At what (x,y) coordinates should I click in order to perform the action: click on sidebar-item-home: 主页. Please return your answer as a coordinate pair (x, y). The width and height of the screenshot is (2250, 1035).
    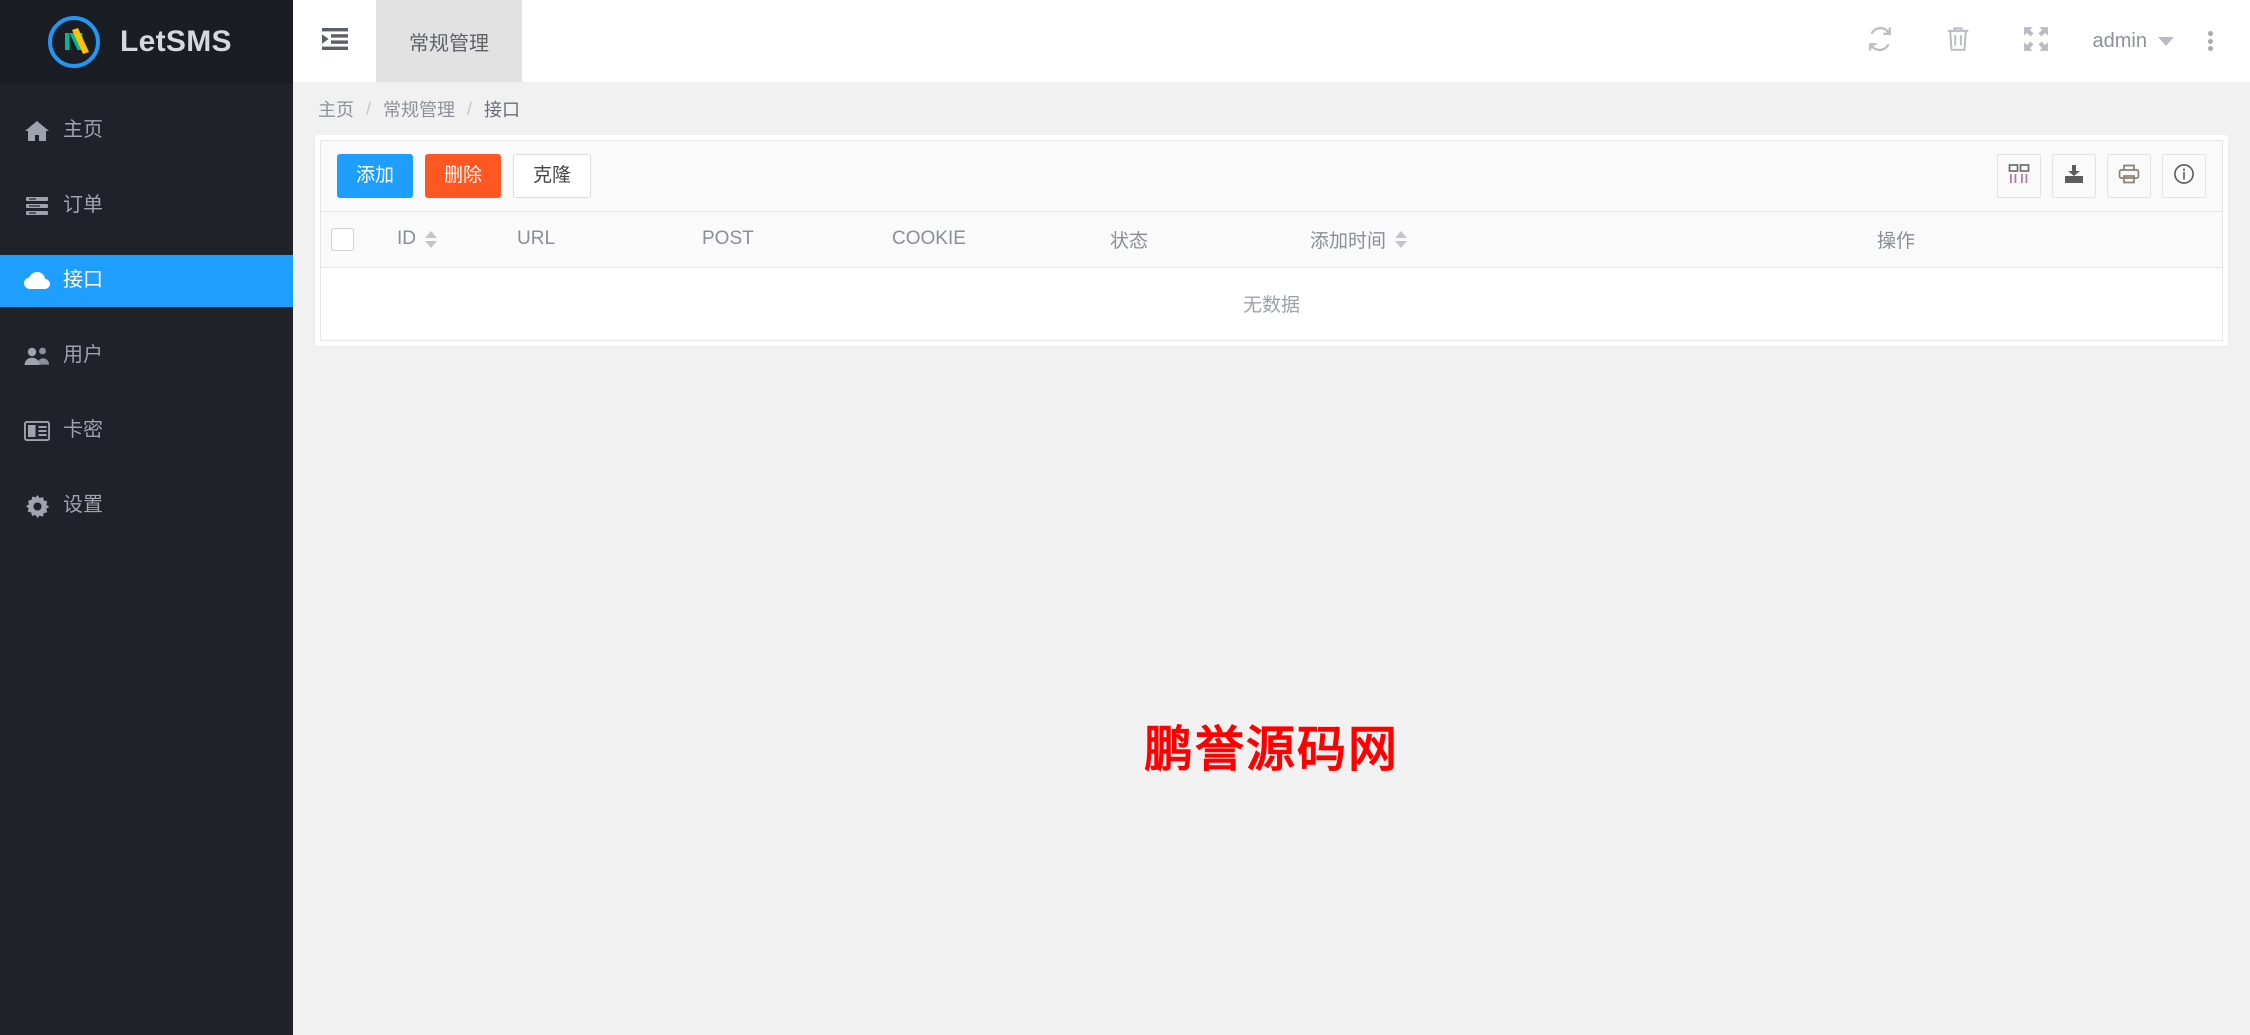
    Looking at the image, I should click on (146, 131).